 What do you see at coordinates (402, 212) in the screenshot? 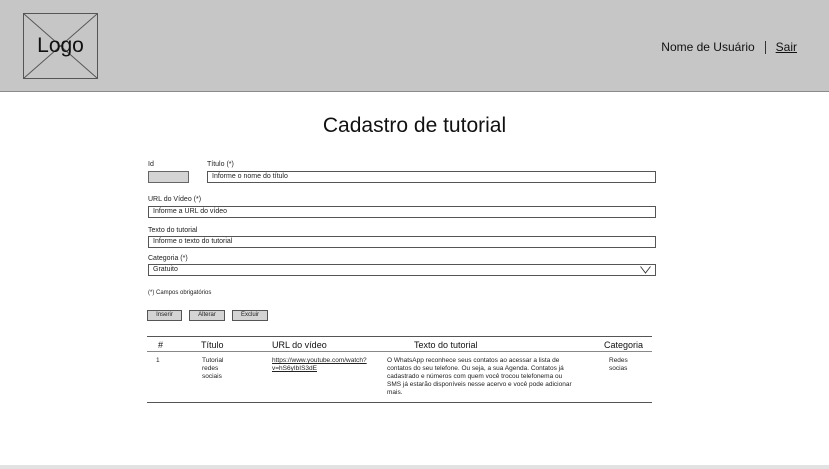
I see `video-url-input: Informe a URL do vídeo` at bounding box center [402, 212].